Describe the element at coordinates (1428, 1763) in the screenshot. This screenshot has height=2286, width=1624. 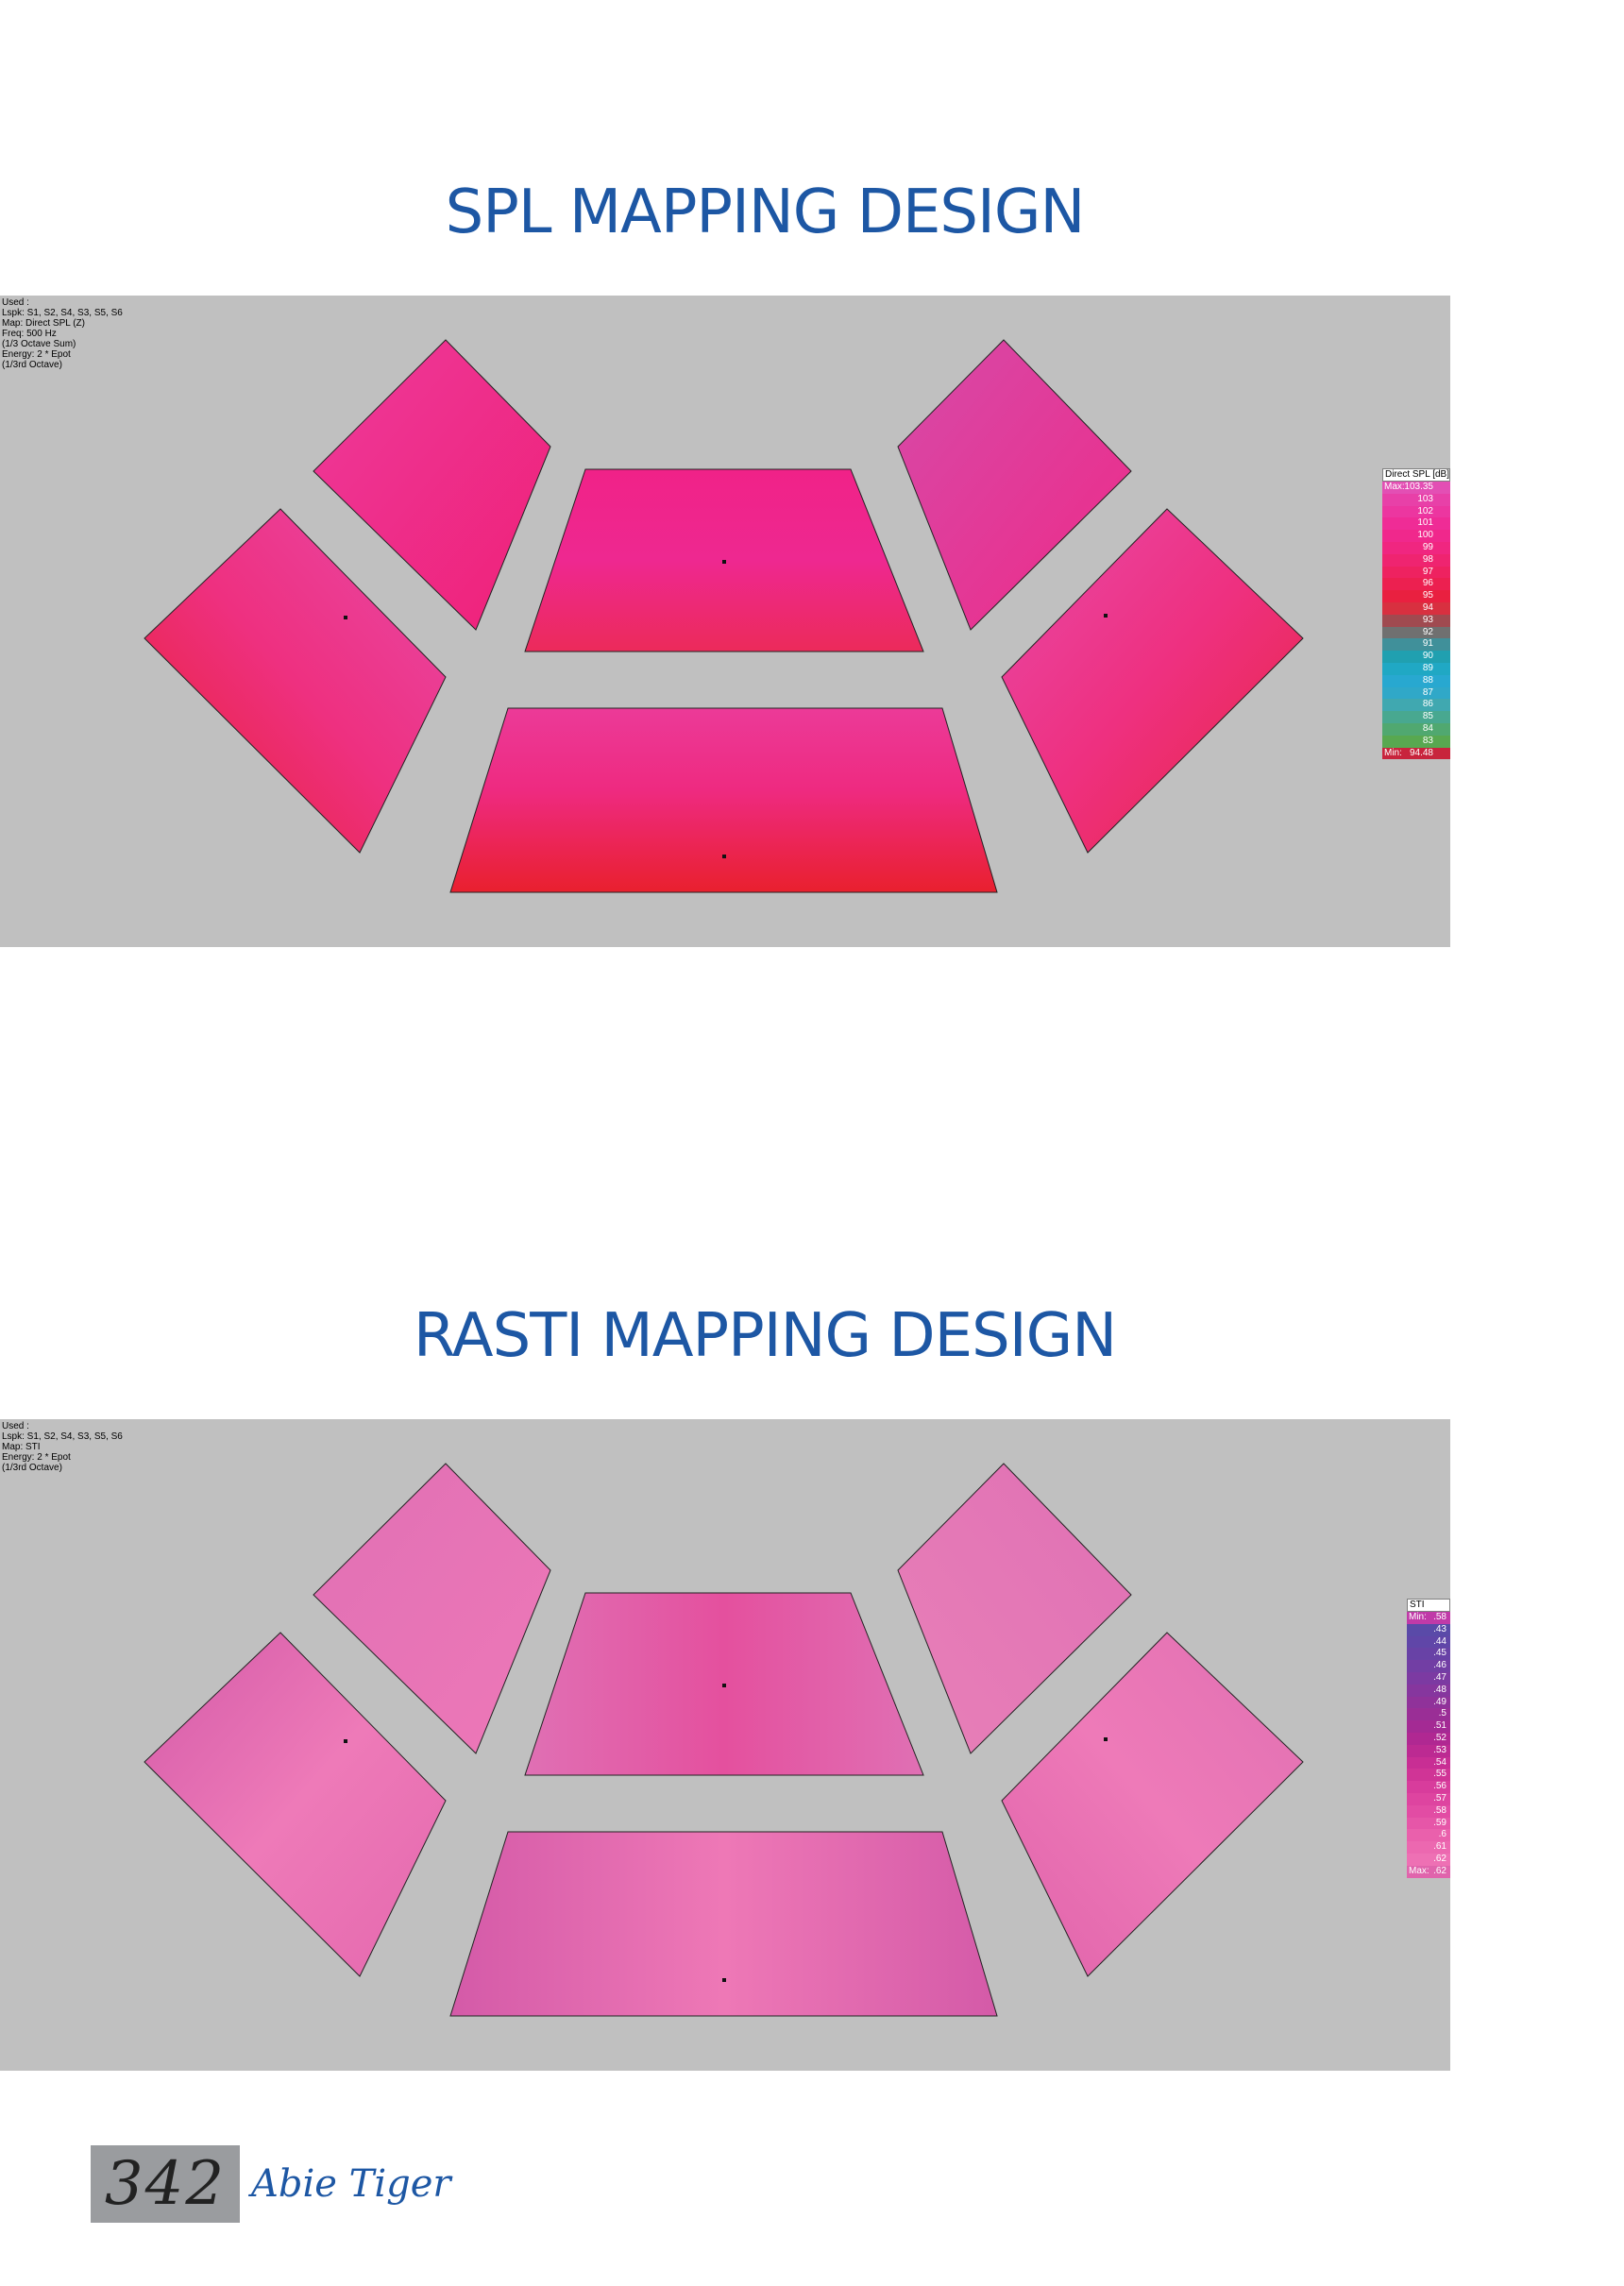
I see `rasti-legend-row: .54` at that location.